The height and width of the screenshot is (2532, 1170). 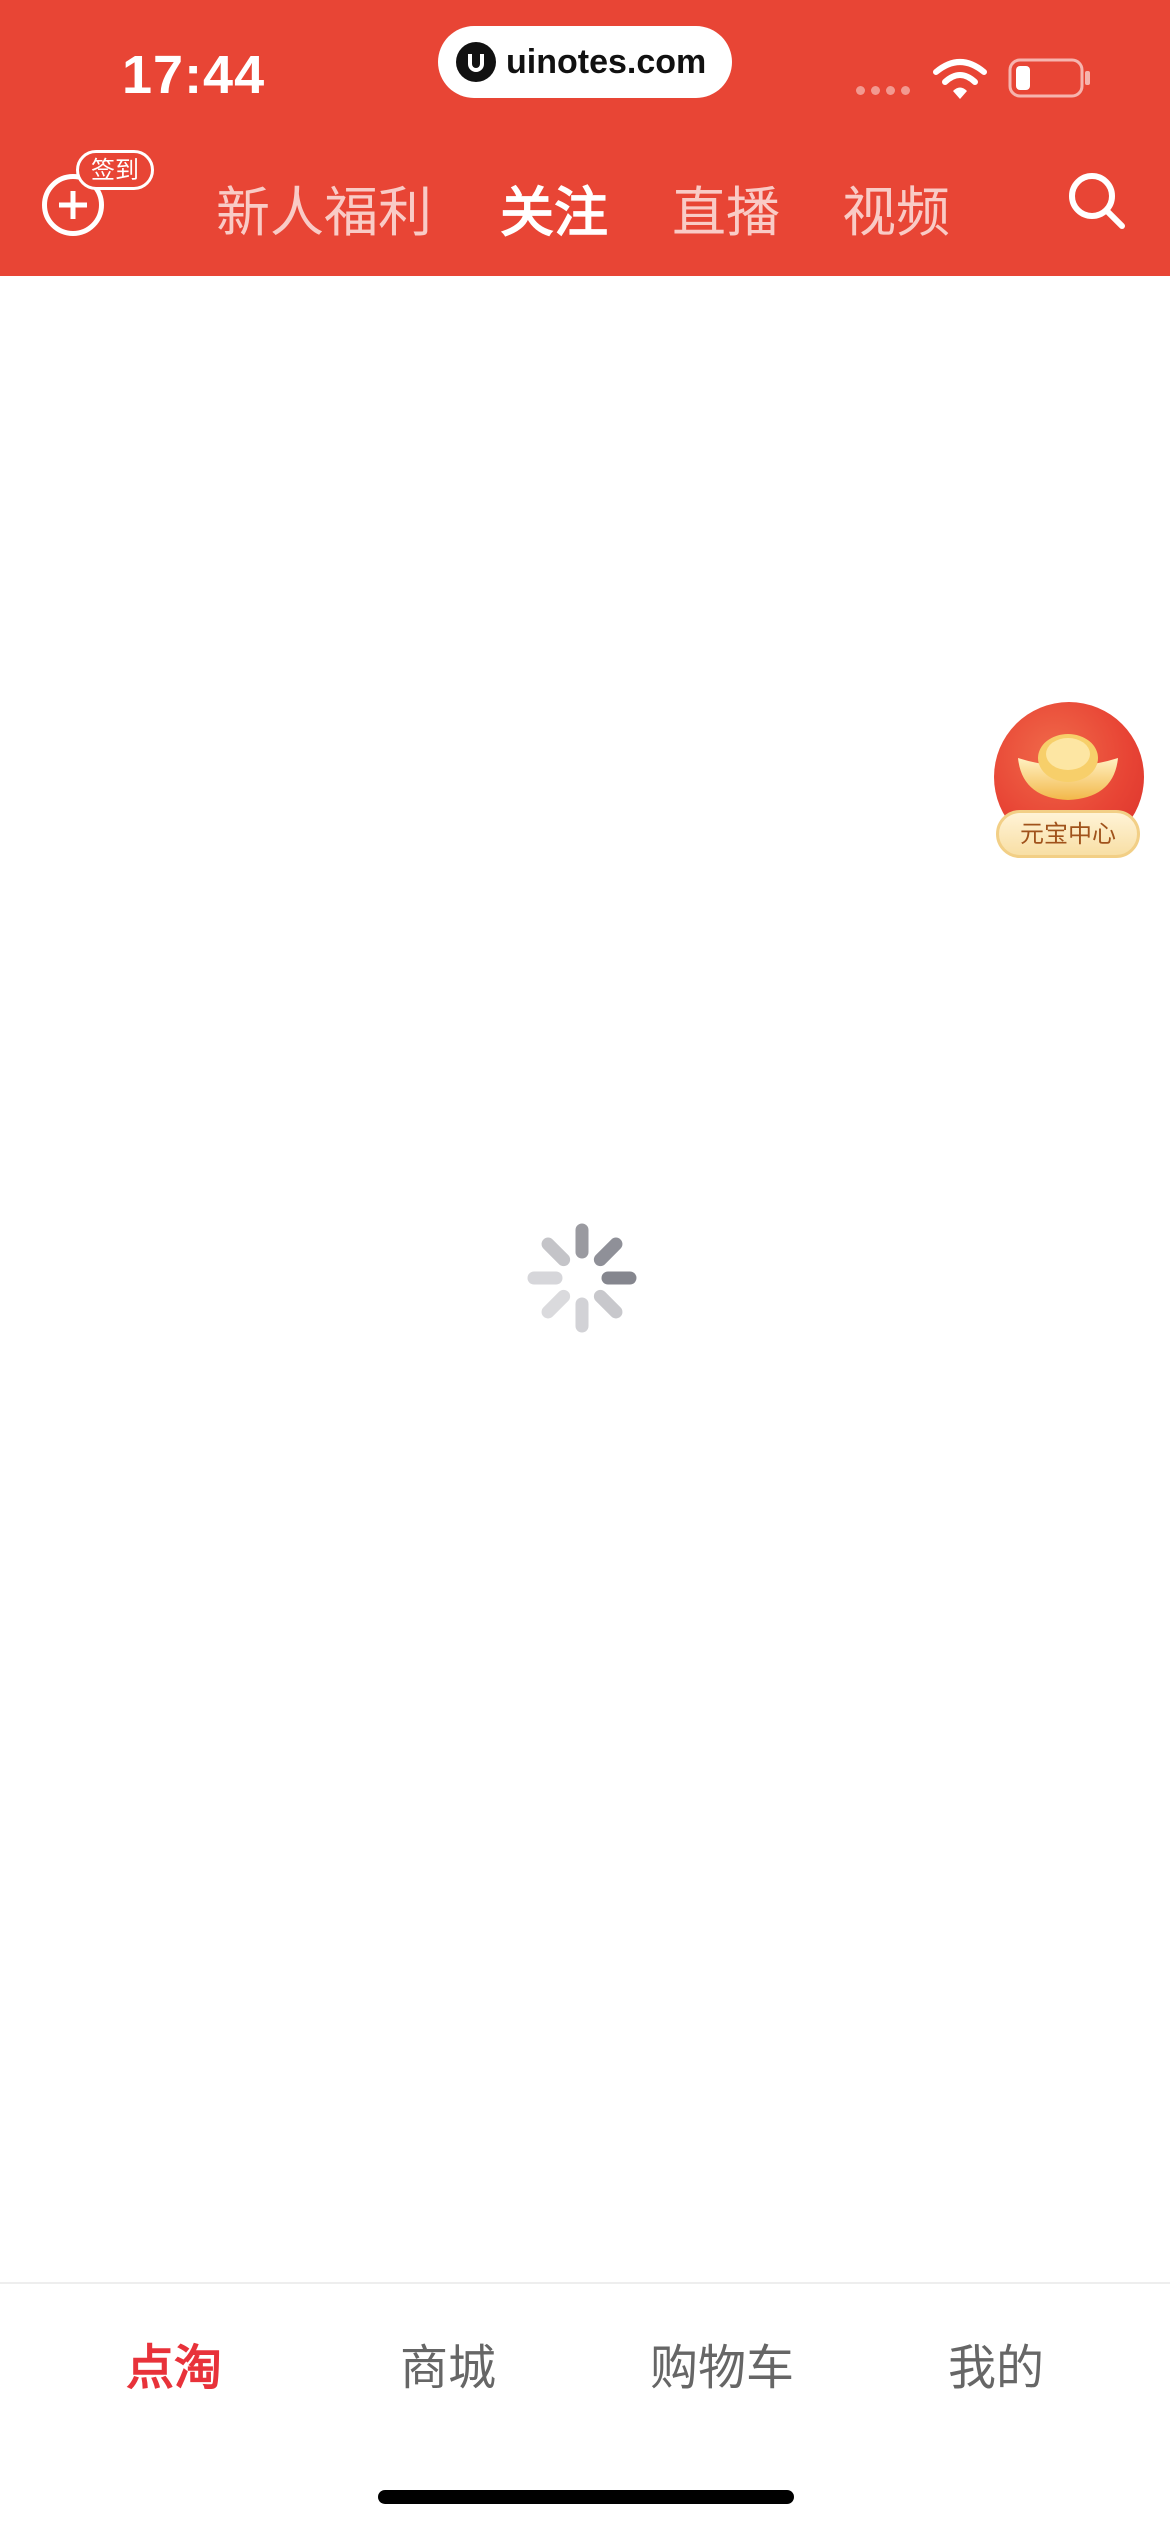 What do you see at coordinates (960, 79) in the screenshot?
I see `wifi-icon` at bounding box center [960, 79].